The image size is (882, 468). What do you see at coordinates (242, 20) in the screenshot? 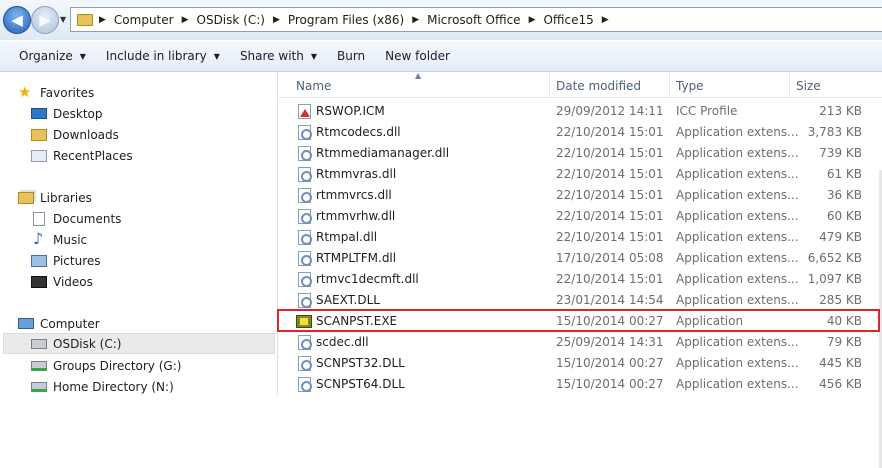
I see `breadcrumb-osdisk: OSDisk (C:) ▶` at bounding box center [242, 20].